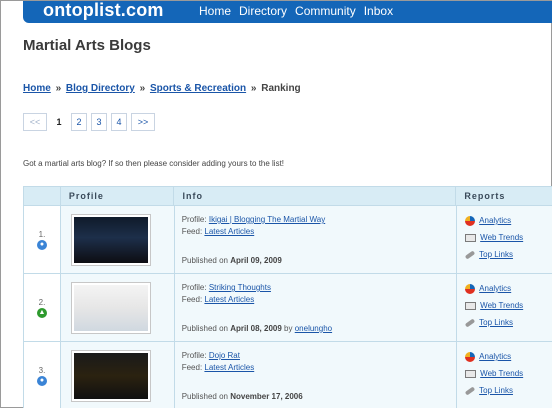 The height and width of the screenshot is (408, 552). What do you see at coordinates (266, 396) in the screenshot?
I see `published-date: November 17, 2006` at bounding box center [266, 396].